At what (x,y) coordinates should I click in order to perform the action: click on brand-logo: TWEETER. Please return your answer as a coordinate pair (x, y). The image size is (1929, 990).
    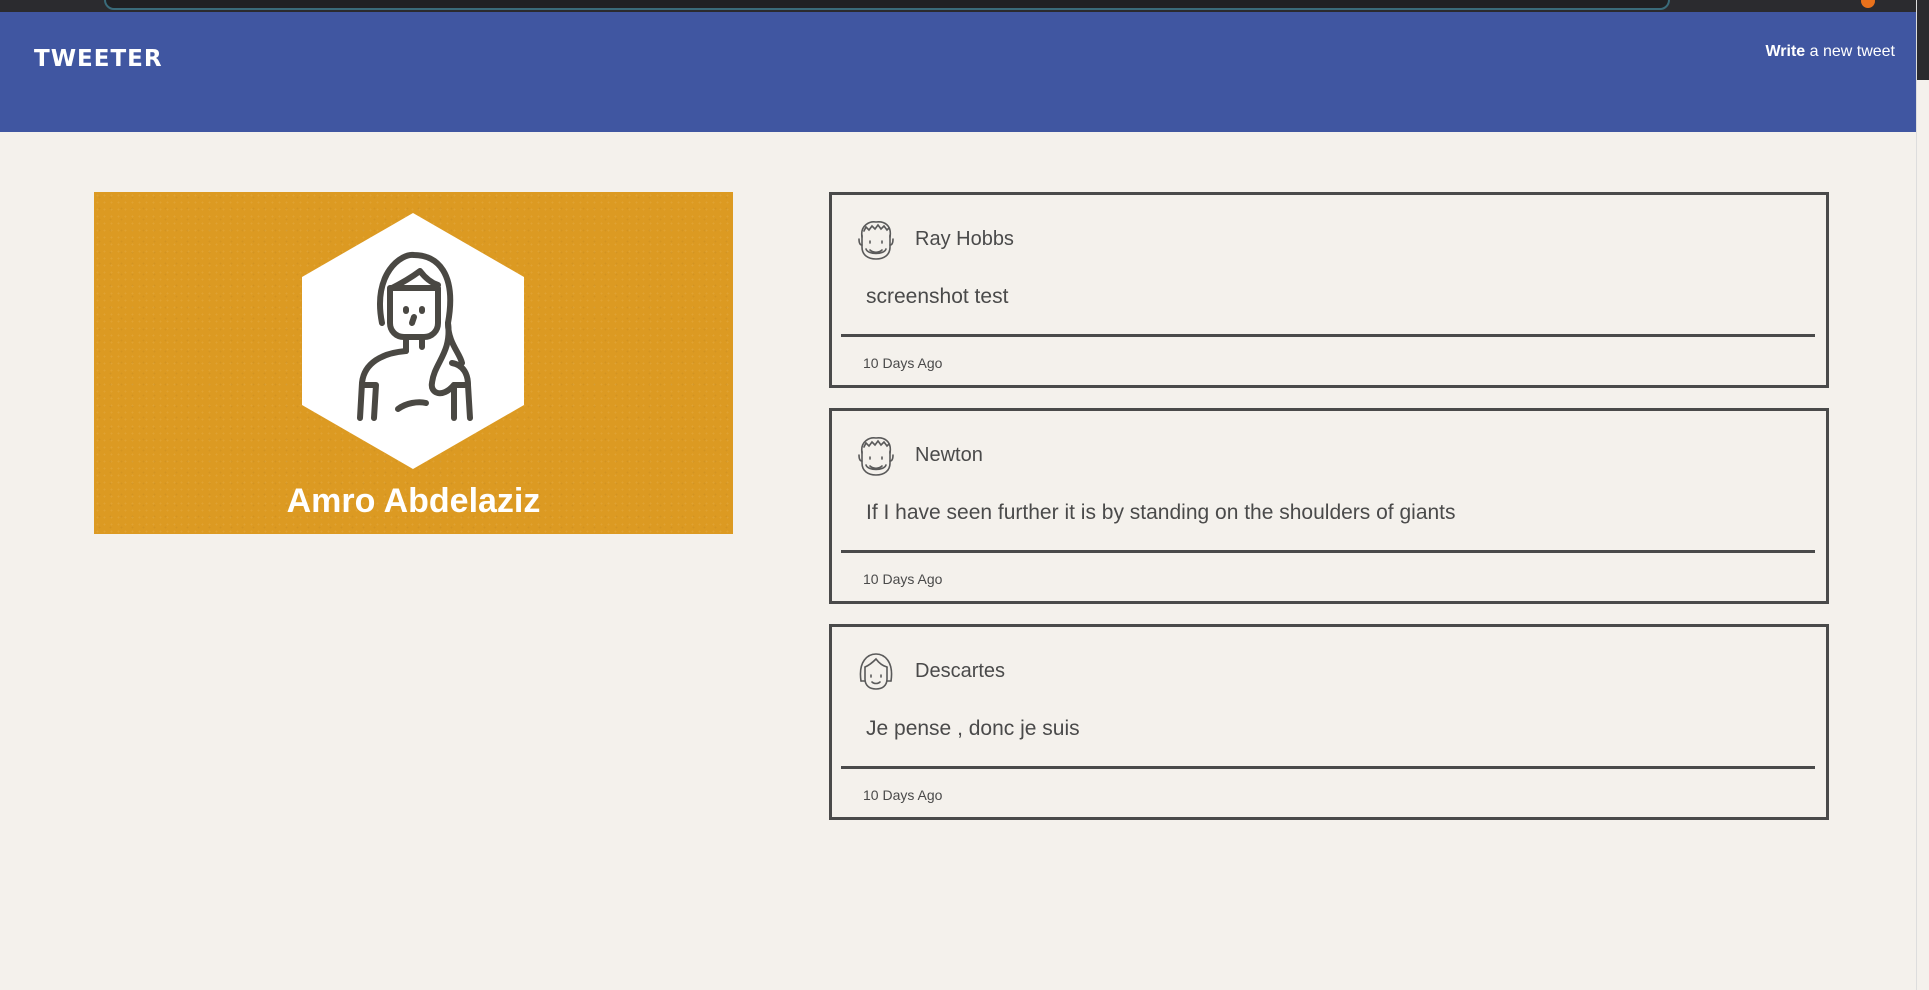
    Looking at the image, I should click on (98, 59).